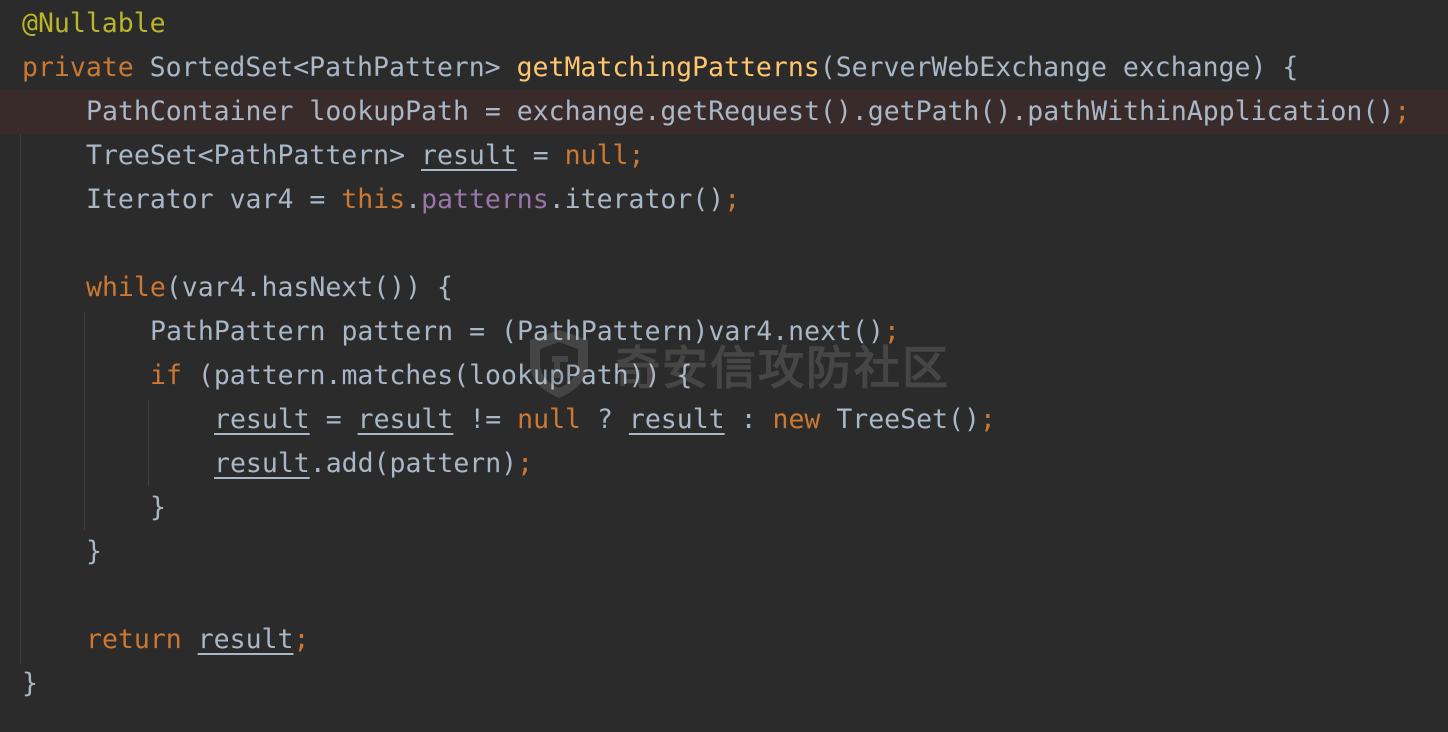 The image size is (1448, 732). Describe the element at coordinates (166, 375) in the screenshot. I see `keyword-token: if` at that location.